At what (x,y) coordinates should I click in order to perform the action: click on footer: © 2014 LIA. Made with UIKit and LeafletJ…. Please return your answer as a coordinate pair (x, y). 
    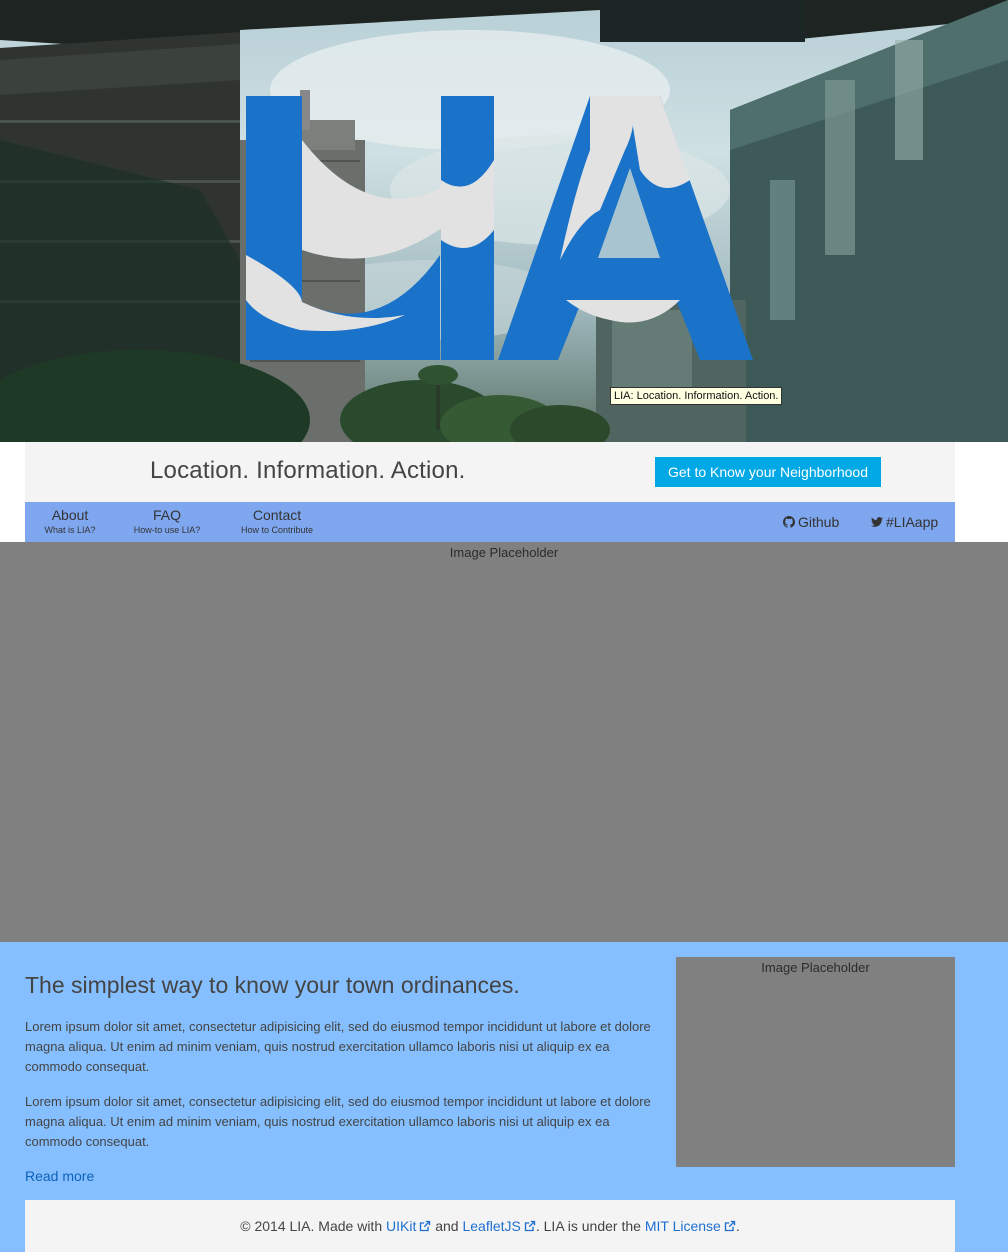
    Looking at the image, I should click on (490, 1226).